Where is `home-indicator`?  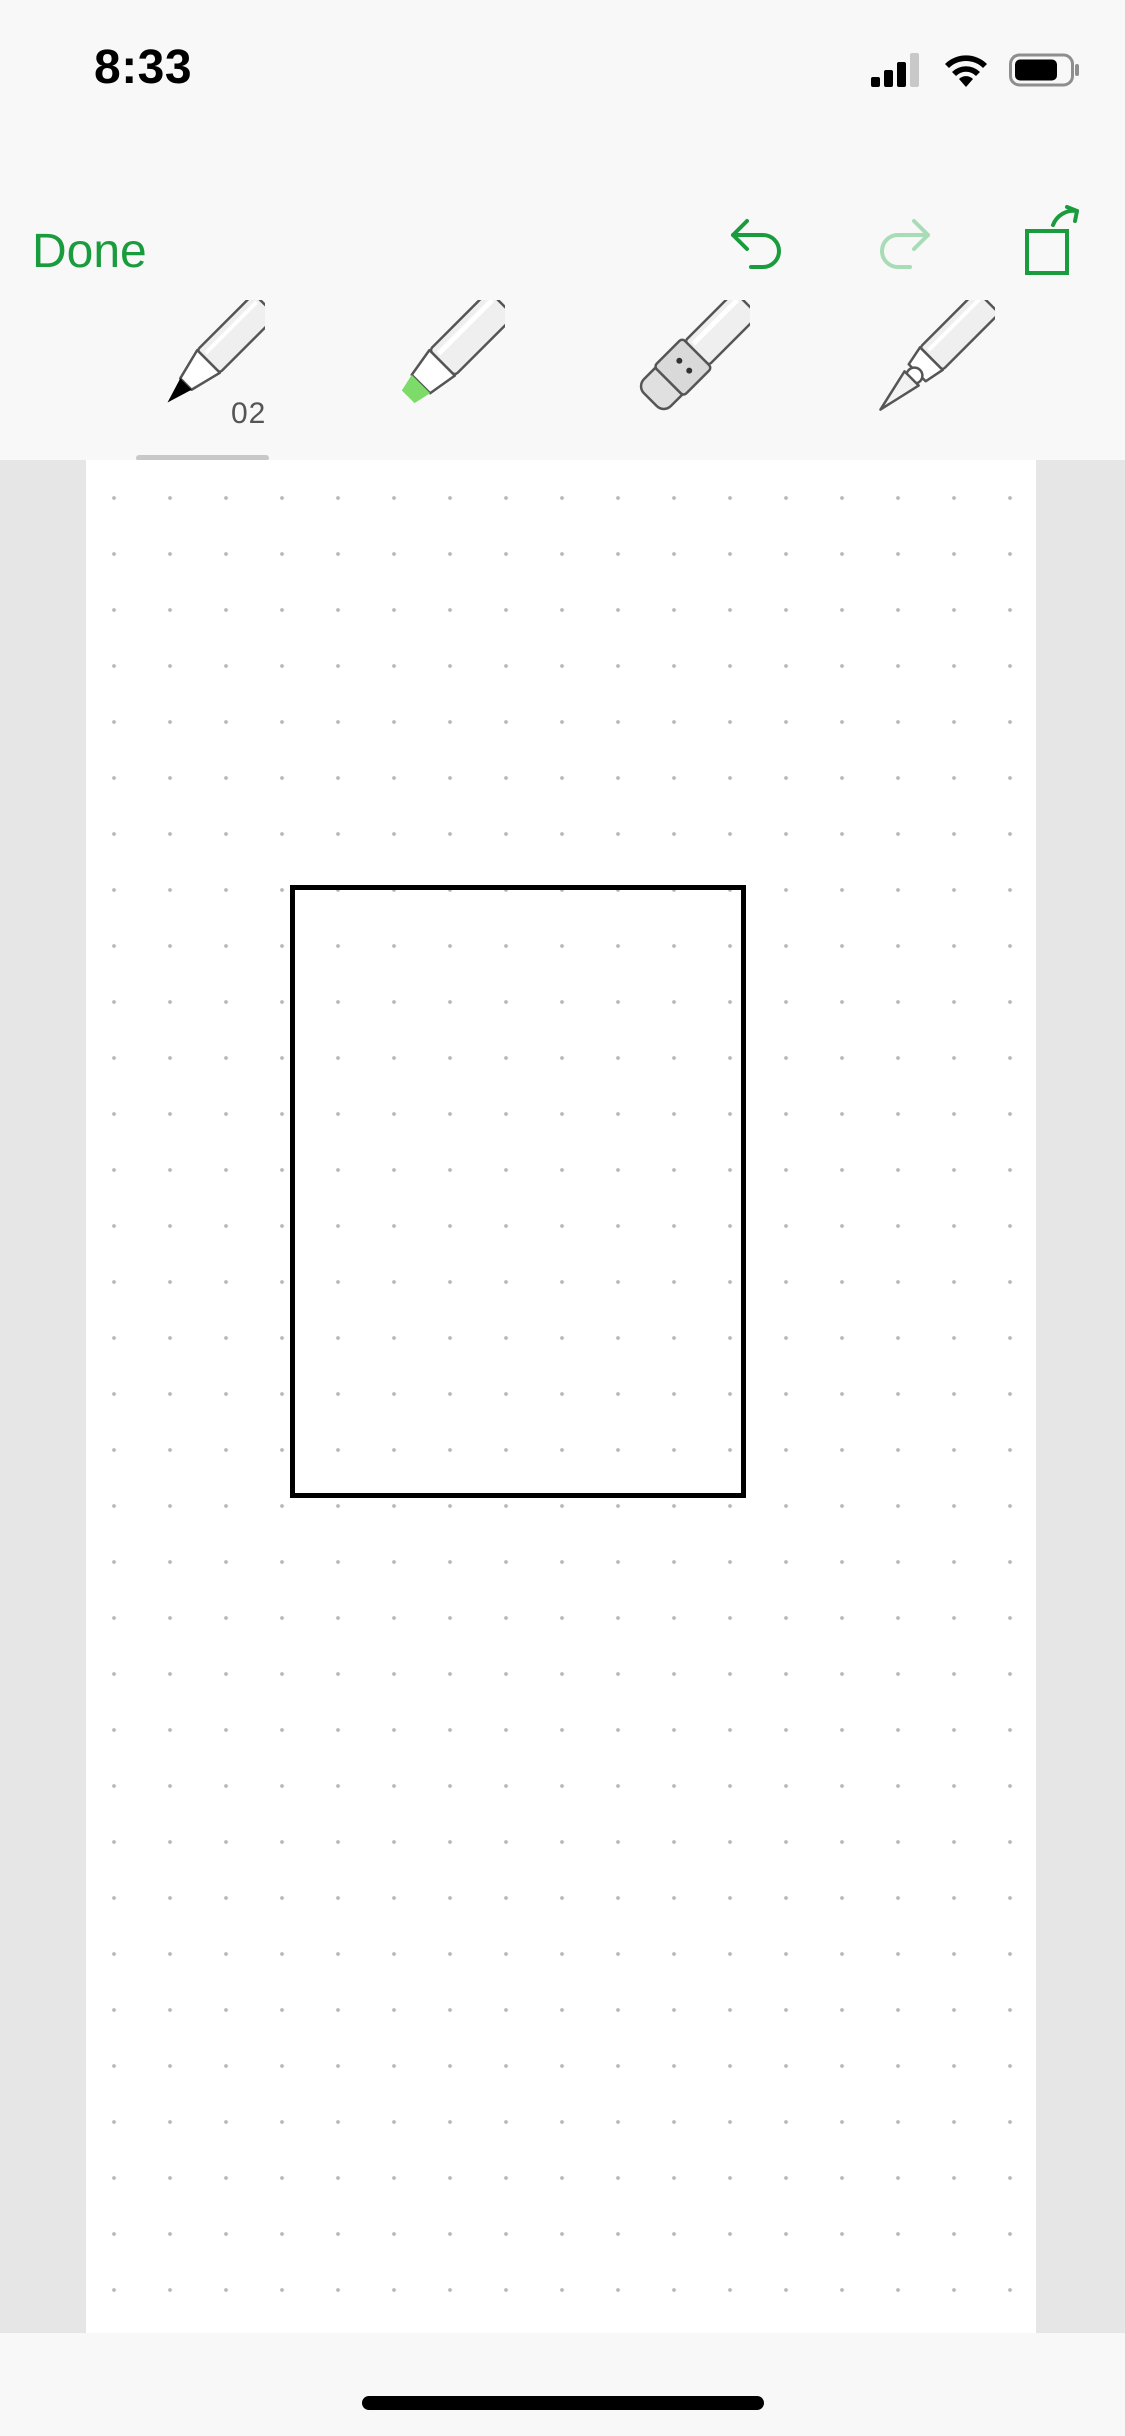 home-indicator is located at coordinates (563, 2403).